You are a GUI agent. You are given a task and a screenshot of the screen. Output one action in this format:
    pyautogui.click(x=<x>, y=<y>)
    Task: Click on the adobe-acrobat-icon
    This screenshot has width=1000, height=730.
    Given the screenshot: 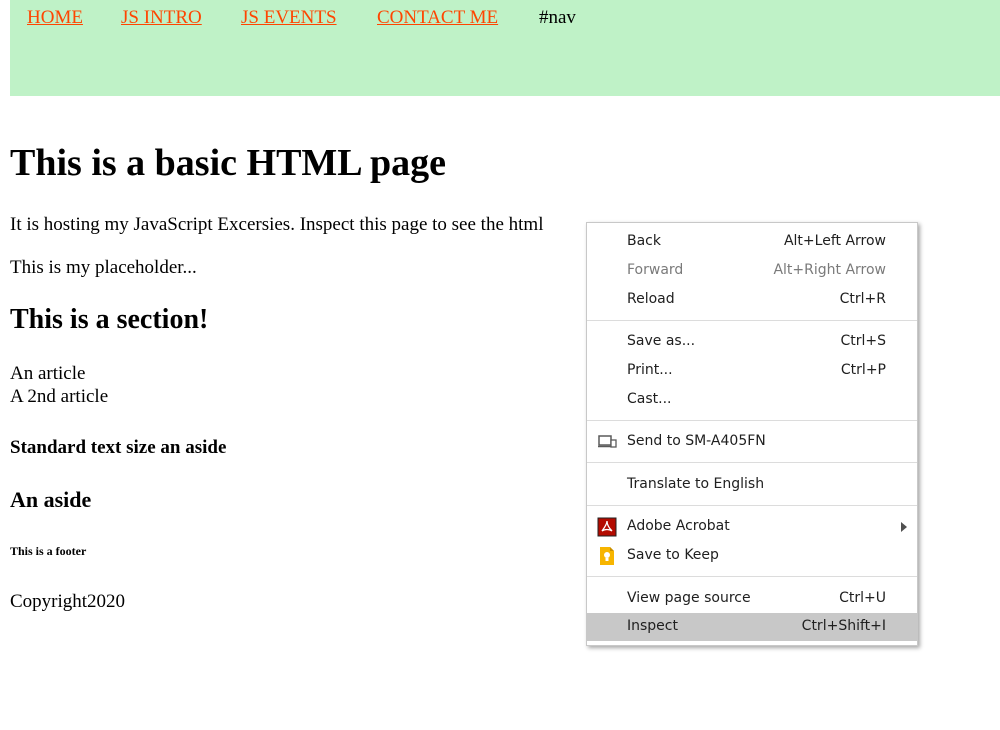 What is the action you would take?
    pyautogui.click(x=607, y=527)
    